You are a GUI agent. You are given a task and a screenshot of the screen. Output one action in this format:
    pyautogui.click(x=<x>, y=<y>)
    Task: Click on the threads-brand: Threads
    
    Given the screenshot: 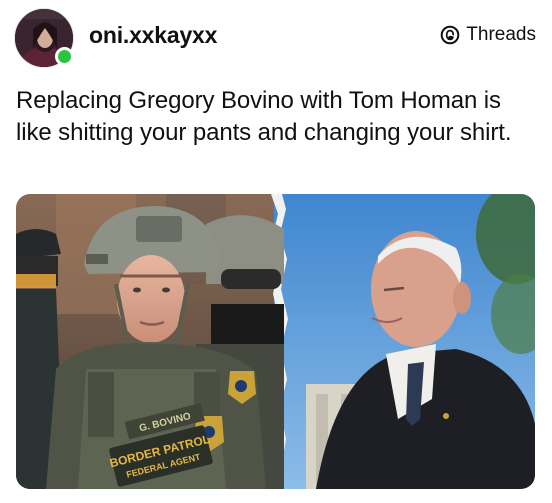 What is the action you would take?
    pyautogui.click(x=488, y=35)
    